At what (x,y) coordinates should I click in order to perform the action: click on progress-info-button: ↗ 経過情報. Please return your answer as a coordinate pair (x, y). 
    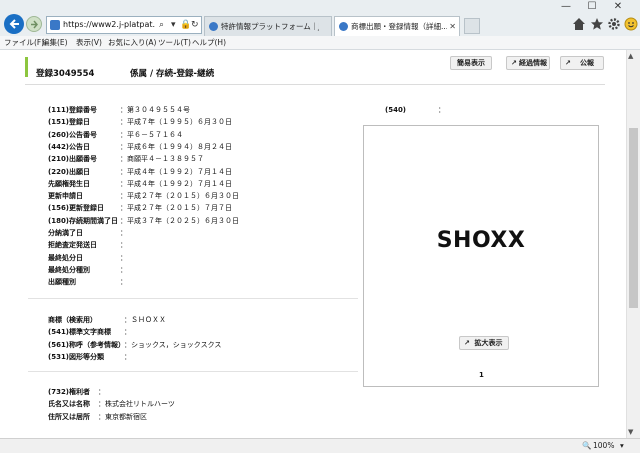
    Looking at the image, I should click on (528, 63).